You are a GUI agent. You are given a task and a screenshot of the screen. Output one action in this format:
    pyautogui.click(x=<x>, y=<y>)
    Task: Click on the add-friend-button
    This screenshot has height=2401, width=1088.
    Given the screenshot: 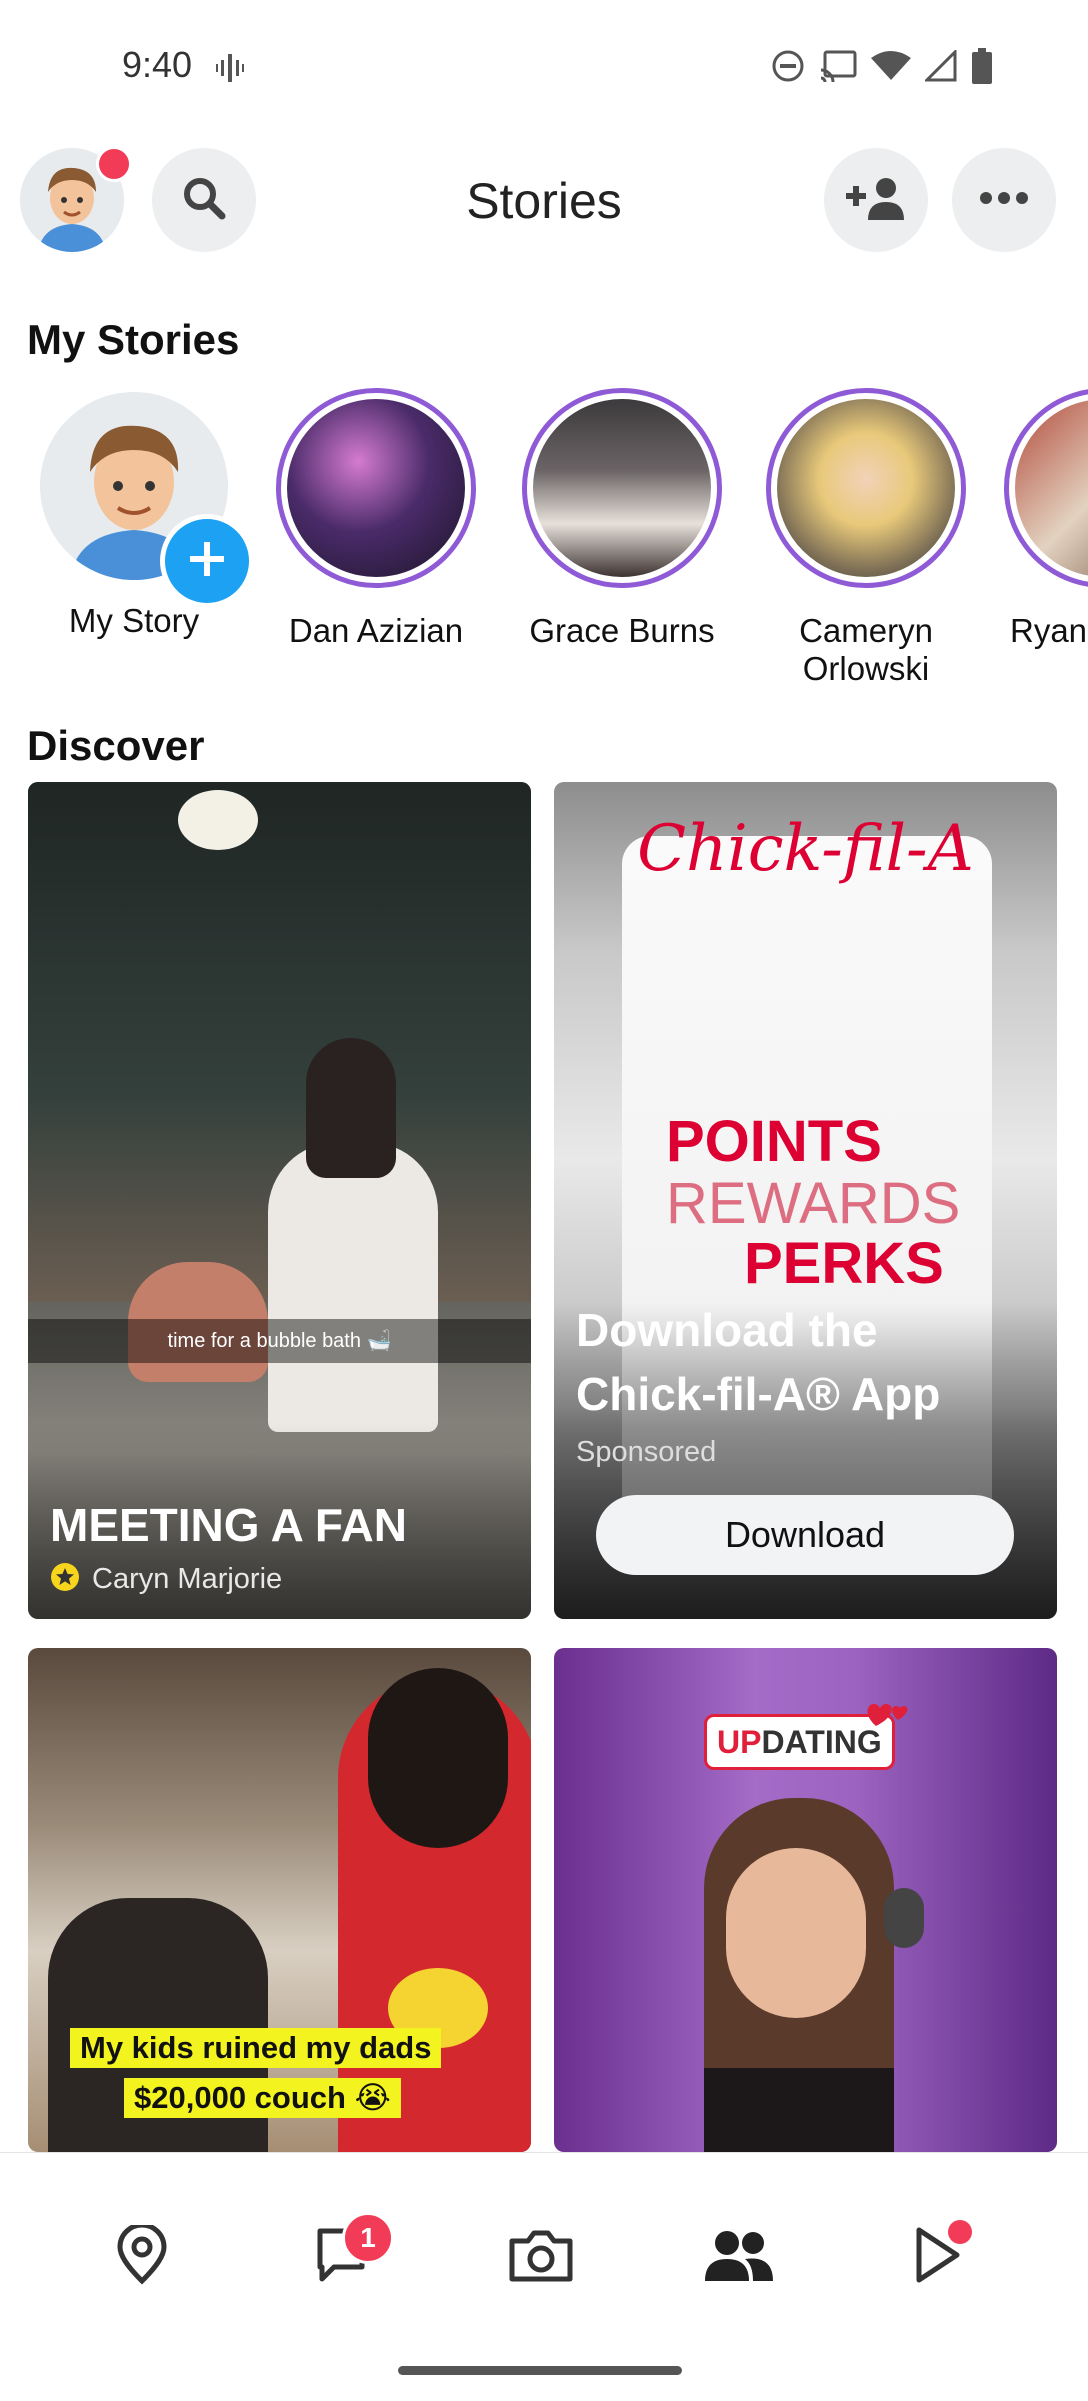 What is the action you would take?
    pyautogui.click(x=876, y=200)
    